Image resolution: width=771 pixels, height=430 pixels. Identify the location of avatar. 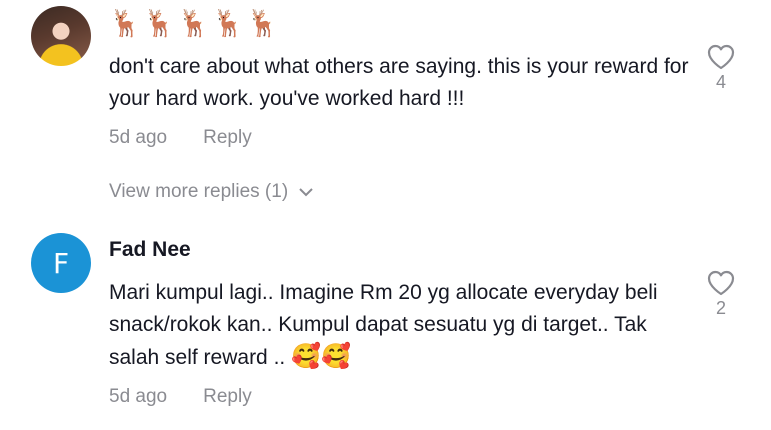
(61, 36).